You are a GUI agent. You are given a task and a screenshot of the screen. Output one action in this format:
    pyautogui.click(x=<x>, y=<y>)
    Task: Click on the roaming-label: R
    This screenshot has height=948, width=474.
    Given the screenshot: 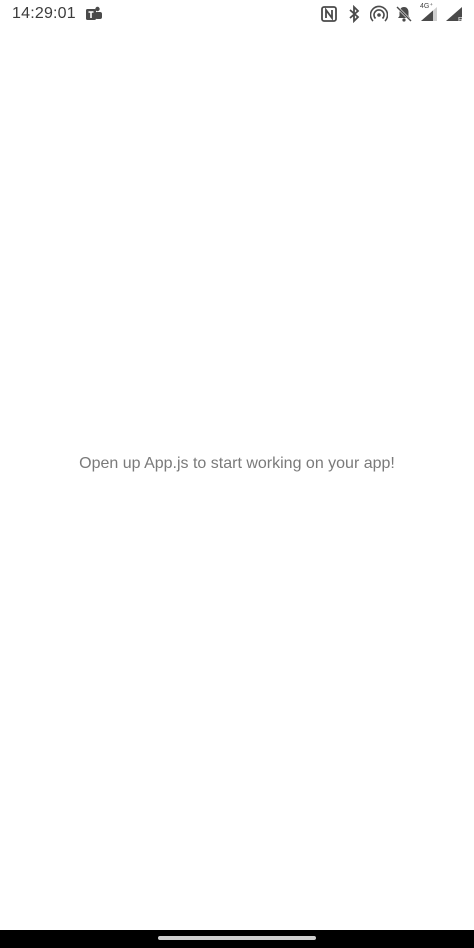 What is the action you would take?
    pyautogui.click(x=460, y=20)
    